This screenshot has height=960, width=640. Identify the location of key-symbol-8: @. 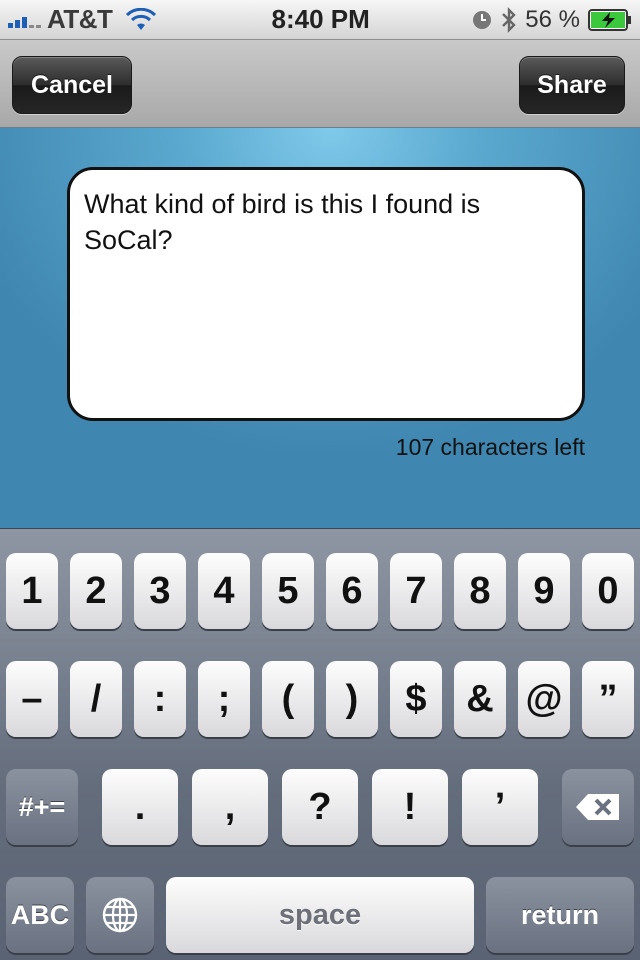
(544, 699).